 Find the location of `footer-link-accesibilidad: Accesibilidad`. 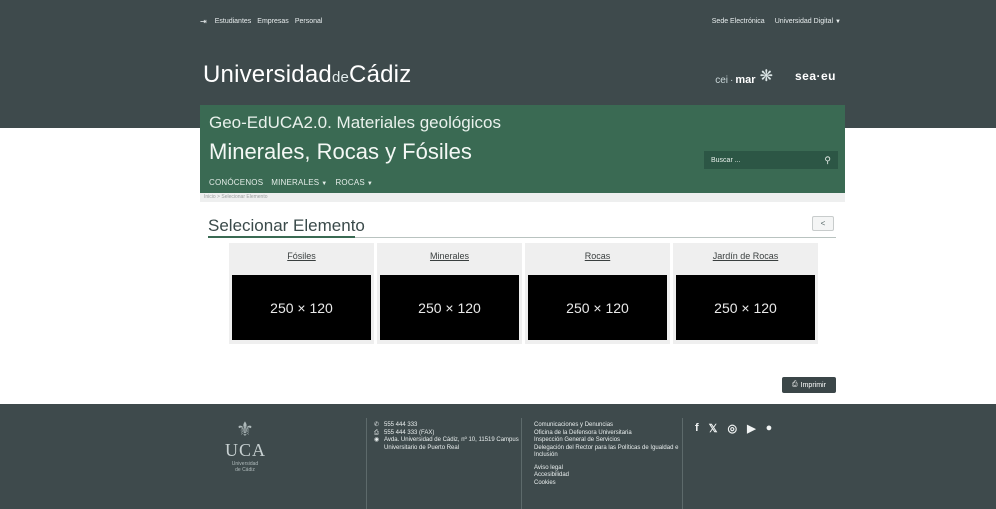

footer-link-accesibilidad: Accesibilidad is located at coordinates (609, 476).